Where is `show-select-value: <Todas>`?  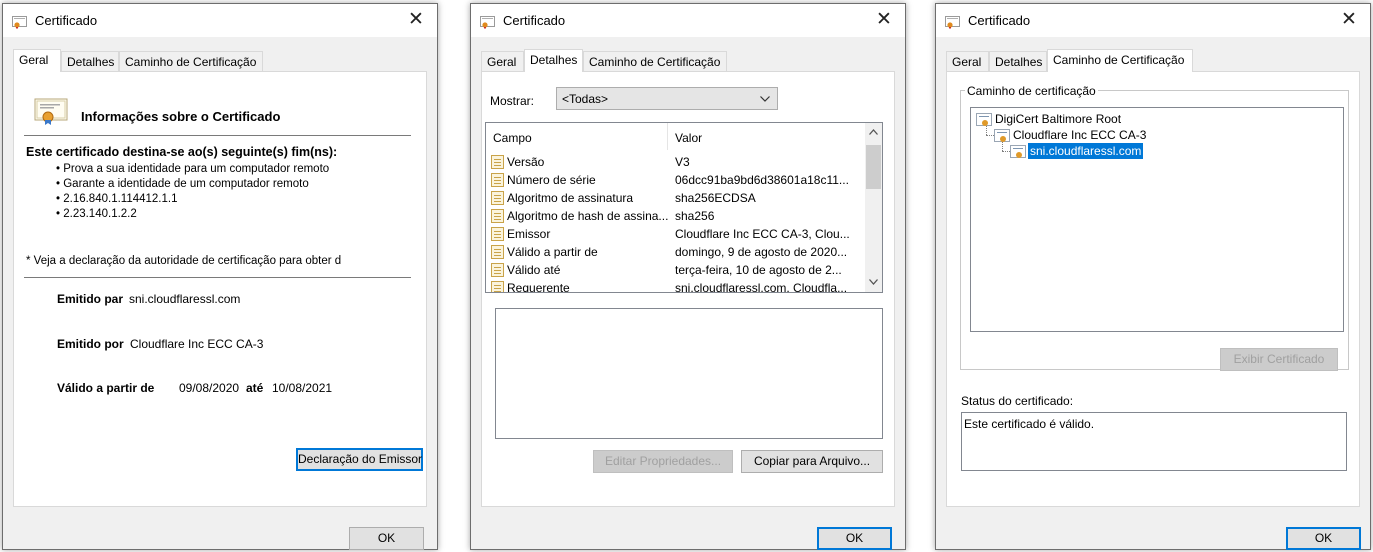
show-select-value: <Todas> is located at coordinates (585, 99).